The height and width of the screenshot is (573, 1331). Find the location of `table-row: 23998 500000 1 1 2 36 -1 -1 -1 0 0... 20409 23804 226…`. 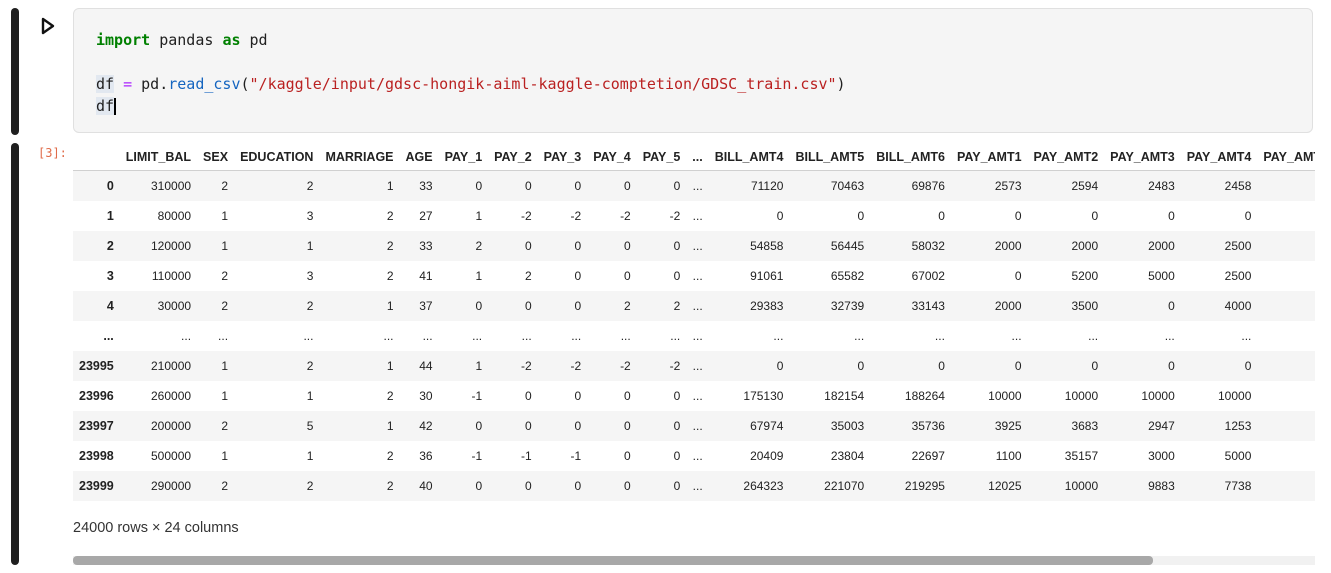

table-row: 23998 500000 1 1 2 36 -1 -1 -1 0 0... 20409 23804 226… is located at coordinates (694, 456).